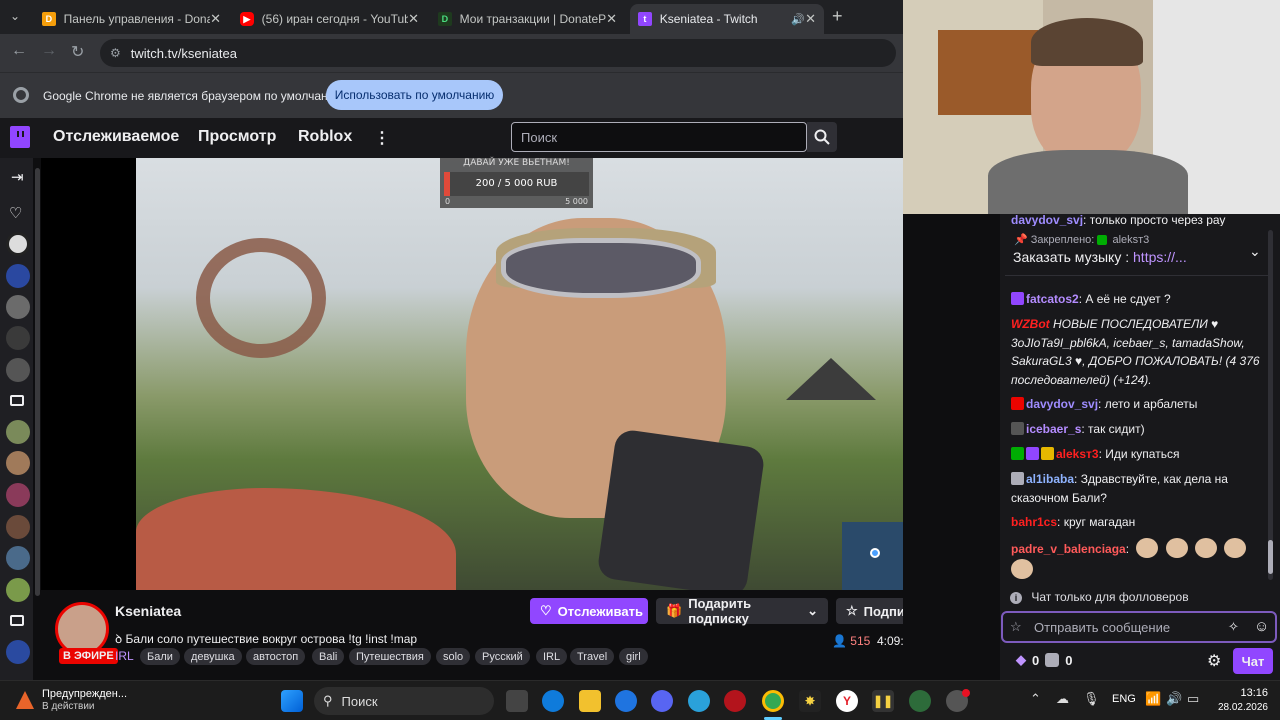 The height and width of the screenshot is (720, 1280). What do you see at coordinates (292, 701) in the screenshot?
I see `windows-start-icon` at bounding box center [292, 701].